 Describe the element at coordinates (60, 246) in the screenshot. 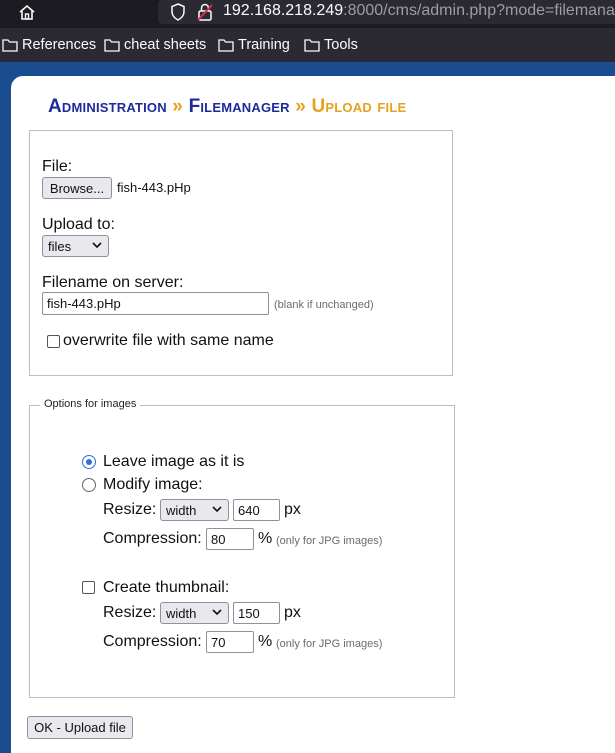

I see `upload-to-value: files` at that location.